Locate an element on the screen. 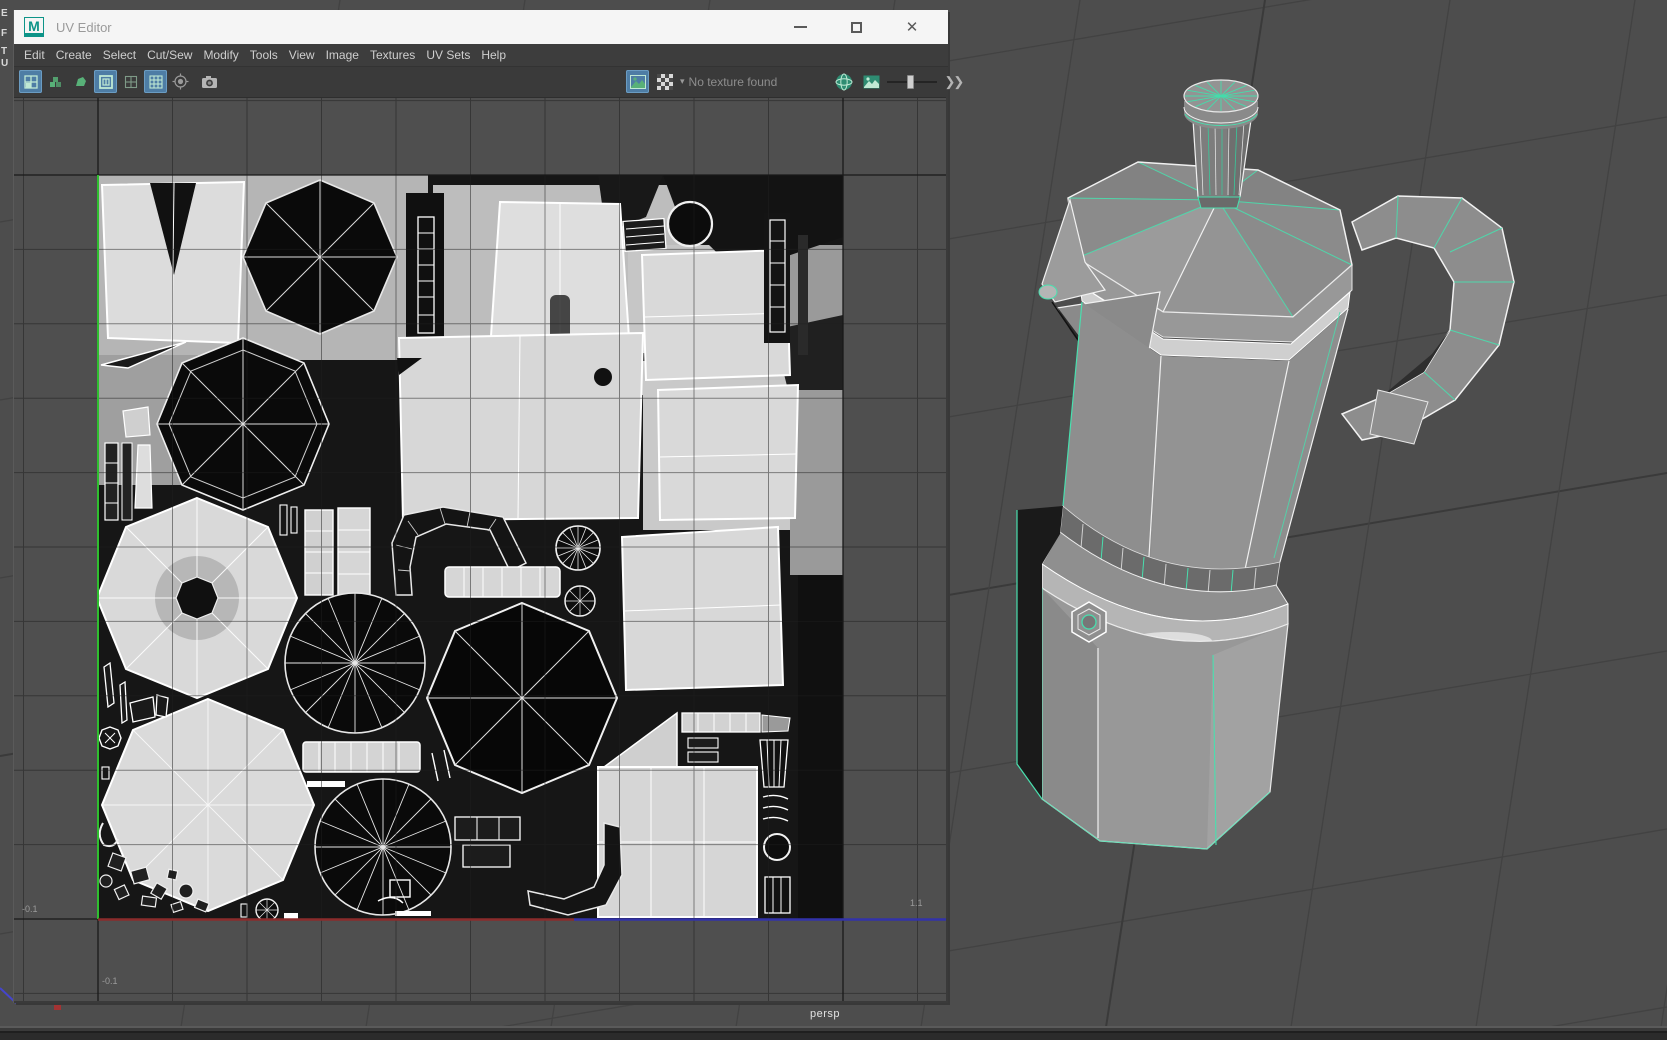  minimize-icon is located at coordinates (800, 27).